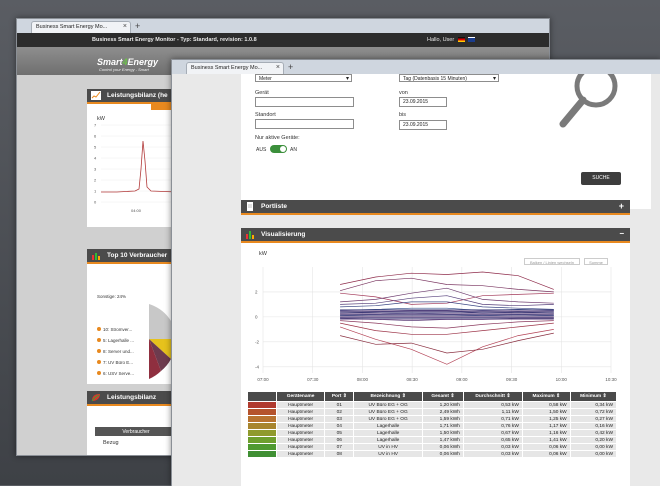  What do you see at coordinates (621, 206) in the screenshot?
I see `expand-icon: +` at bounding box center [621, 206].